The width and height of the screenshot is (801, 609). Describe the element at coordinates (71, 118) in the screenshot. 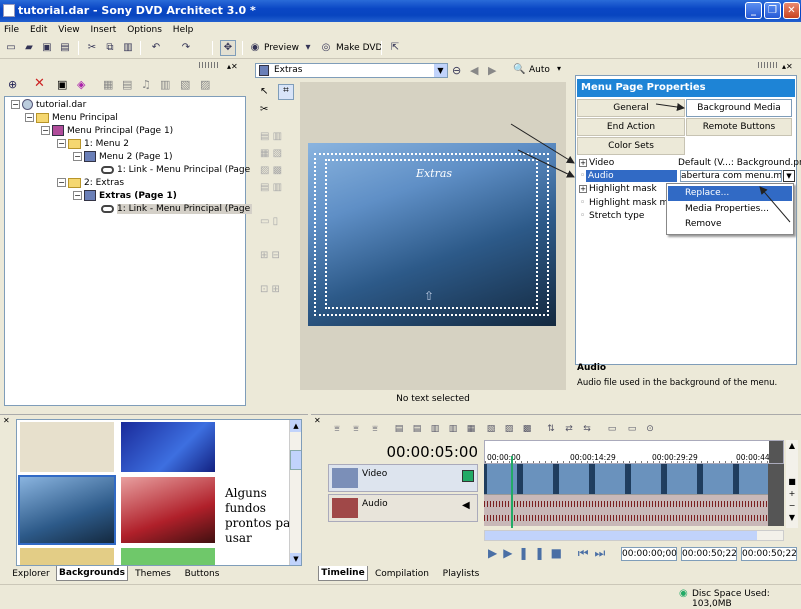

I see `tree-item-menu-principal: − Menu Principal` at that location.